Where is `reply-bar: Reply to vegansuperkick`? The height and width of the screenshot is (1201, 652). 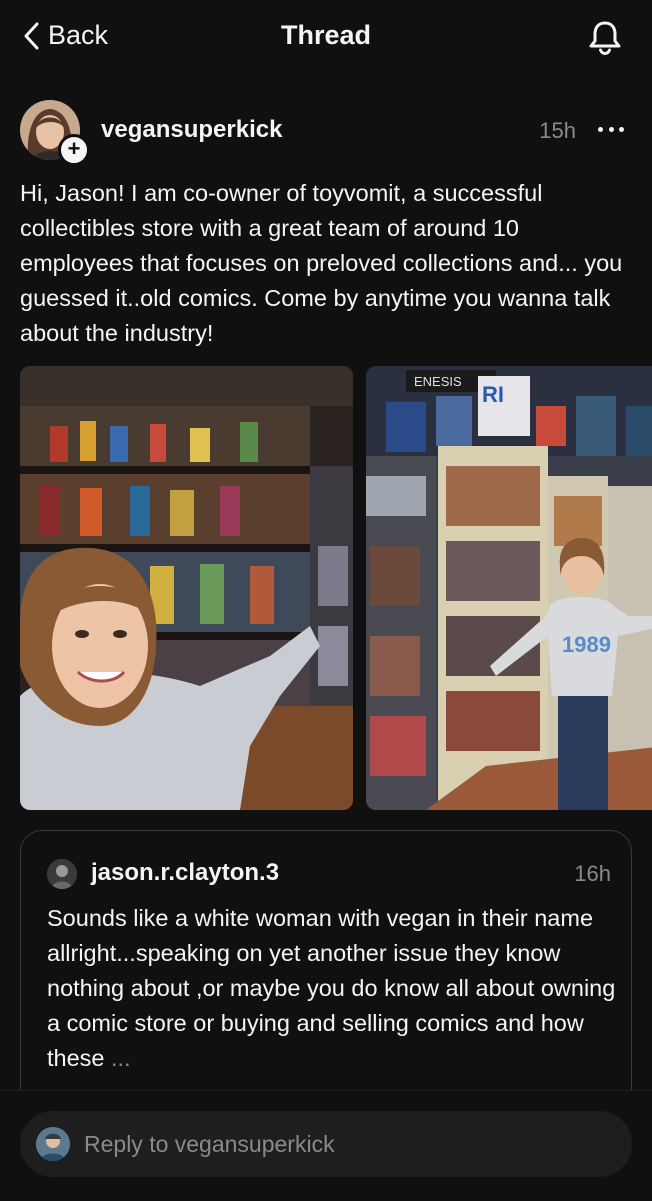
reply-bar: Reply to vegansuperkick is located at coordinates (326, 1145).